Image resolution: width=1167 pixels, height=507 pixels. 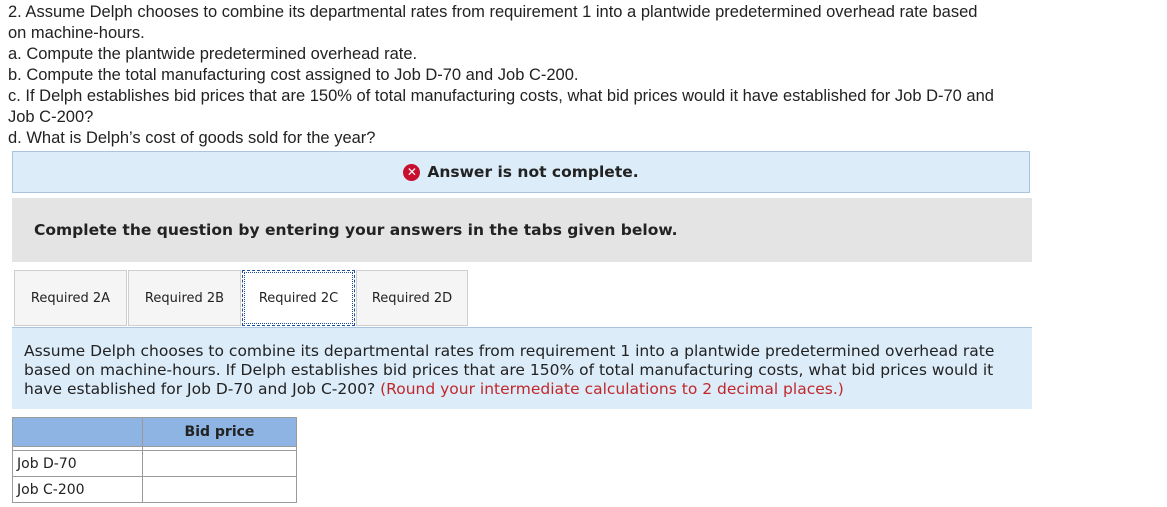 What do you see at coordinates (77, 489) in the screenshot?
I see `row-label-job-c-200: Job C-200` at bounding box center [77, 489].